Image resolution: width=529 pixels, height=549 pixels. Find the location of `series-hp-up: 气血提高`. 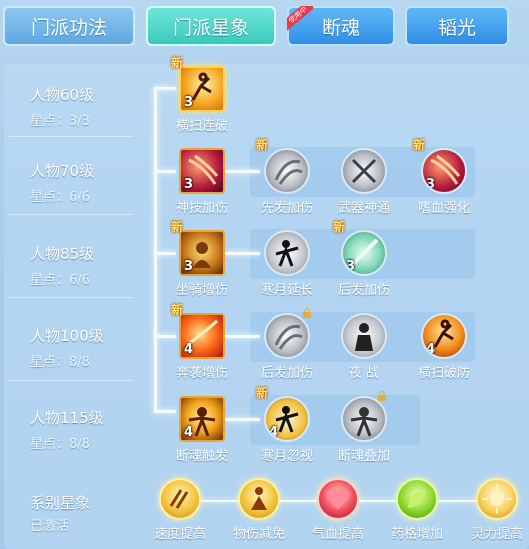

series-hp-up: 气血提高 is located at coordinates (338, 510).